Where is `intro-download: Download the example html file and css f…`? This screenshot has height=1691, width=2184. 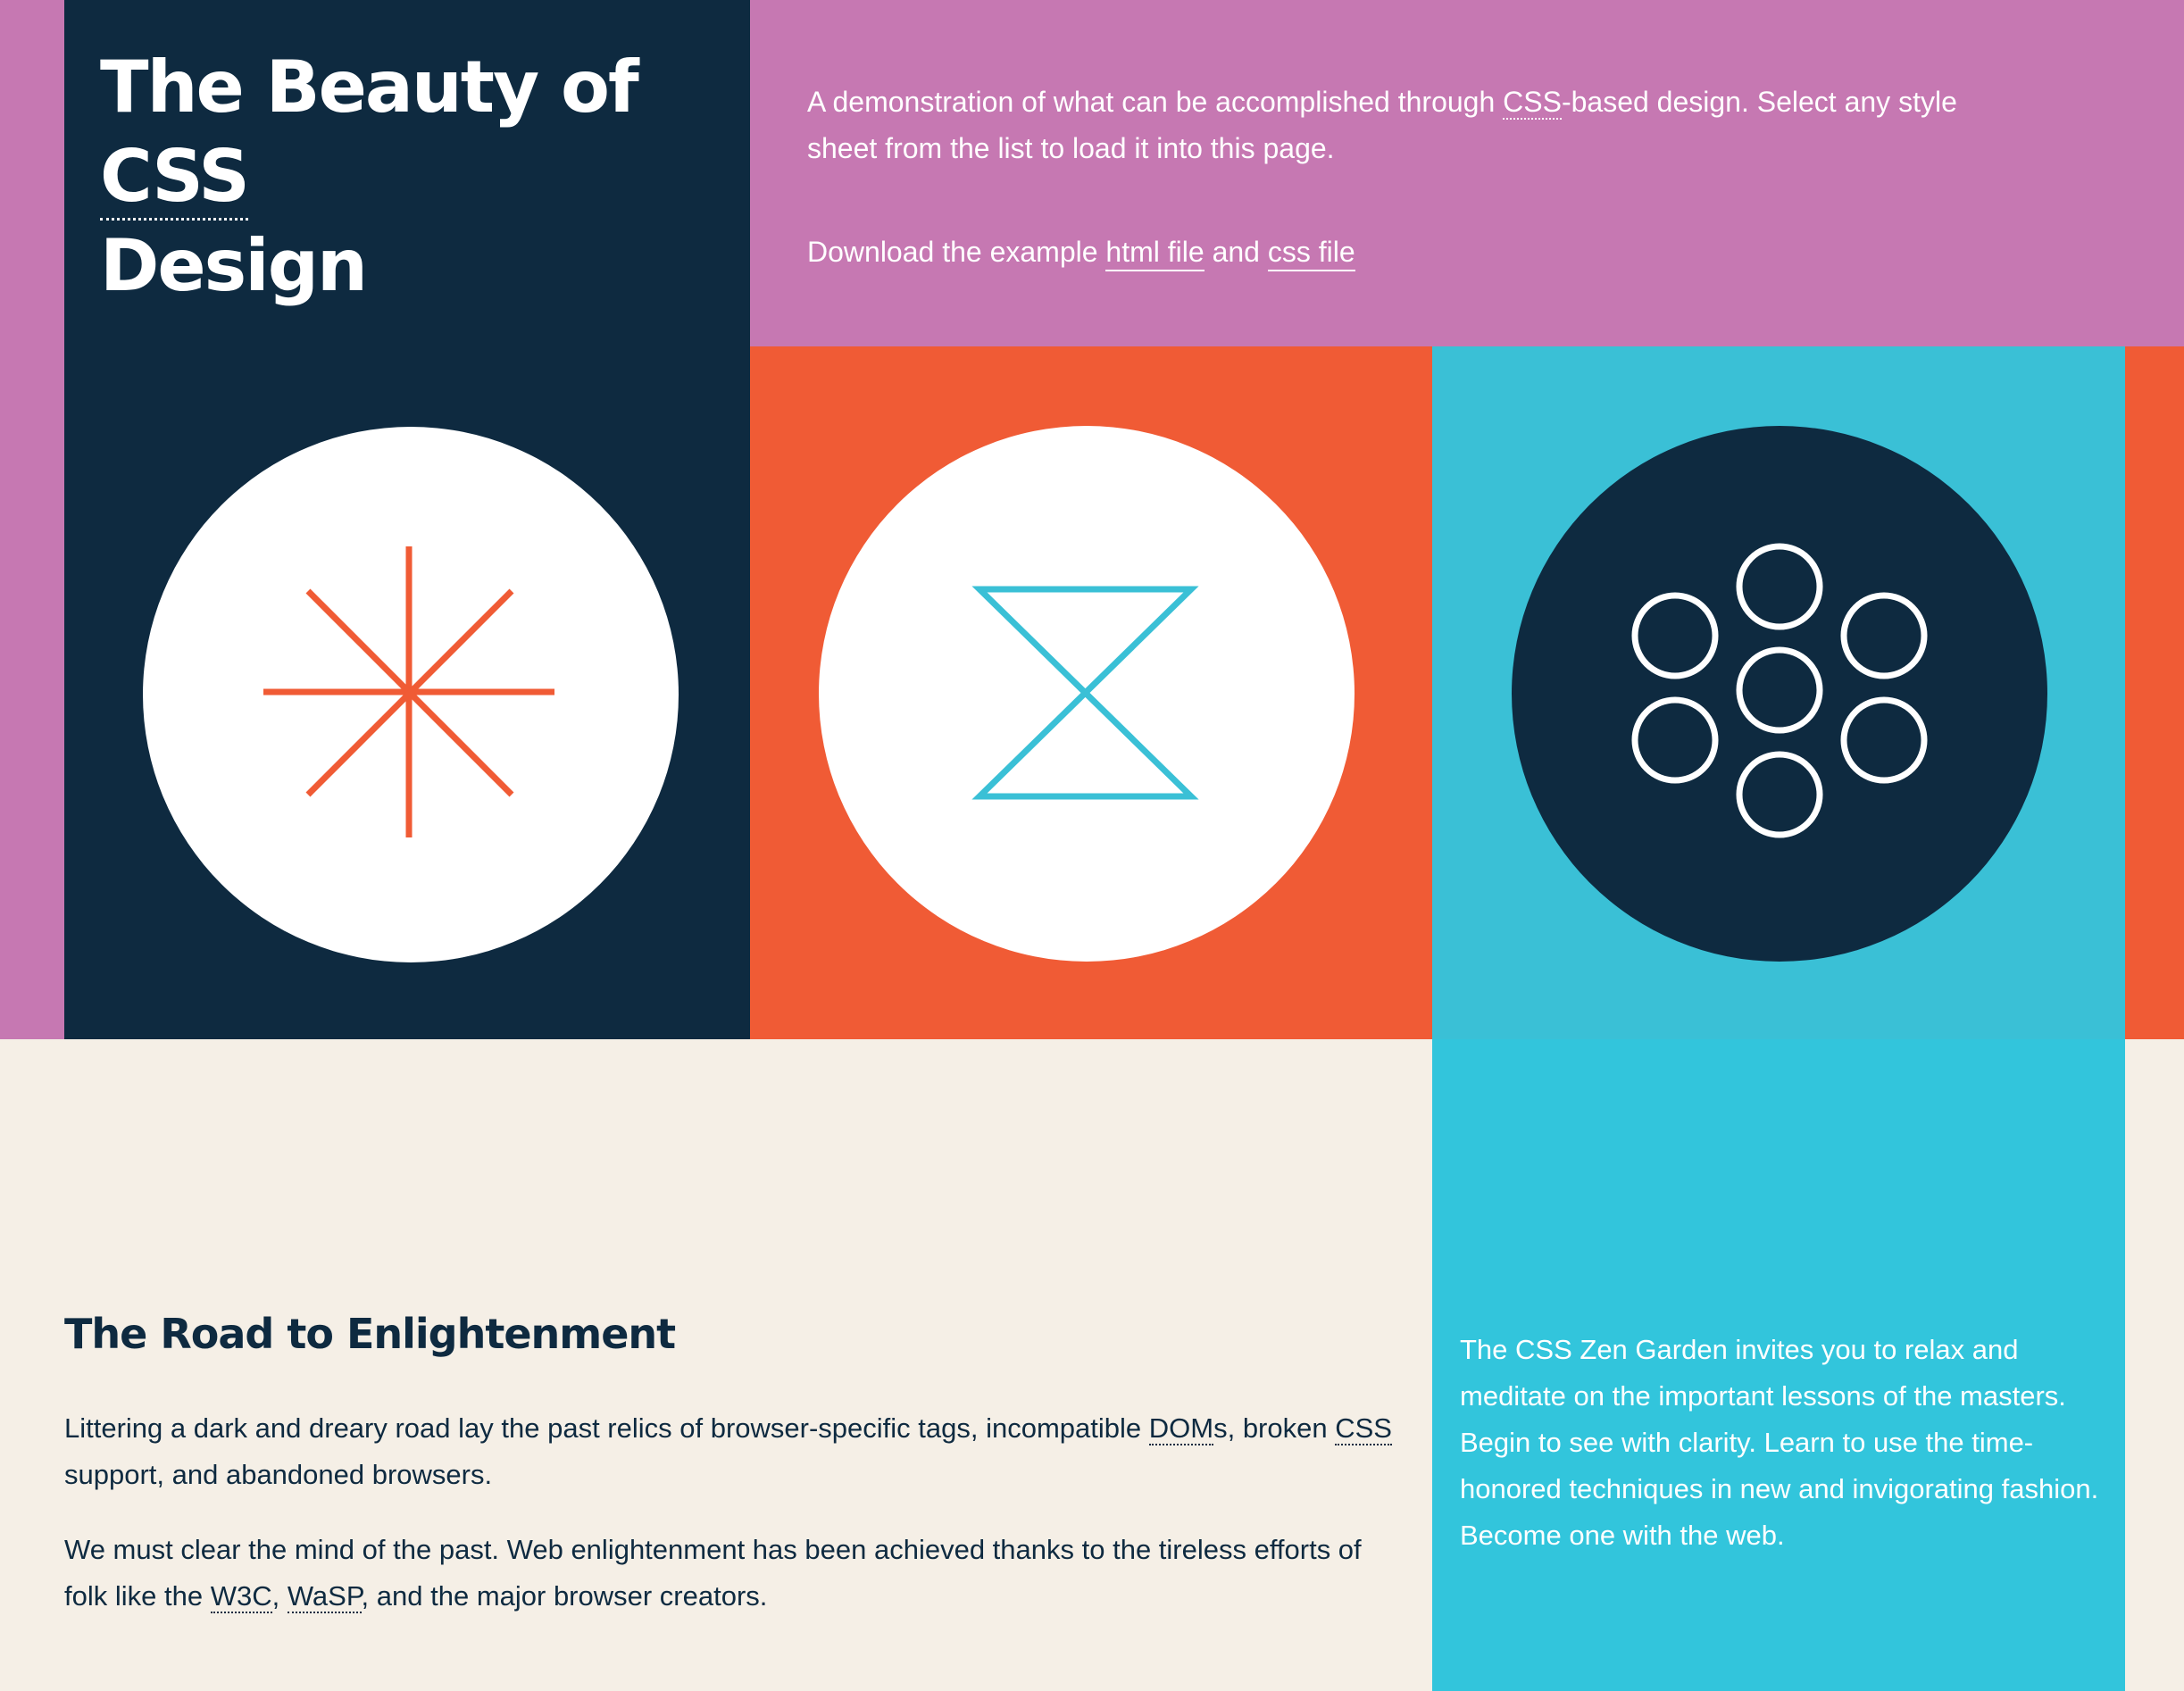 intro-download: Download the example html file and css f… is located at coordinates (1387, 252).